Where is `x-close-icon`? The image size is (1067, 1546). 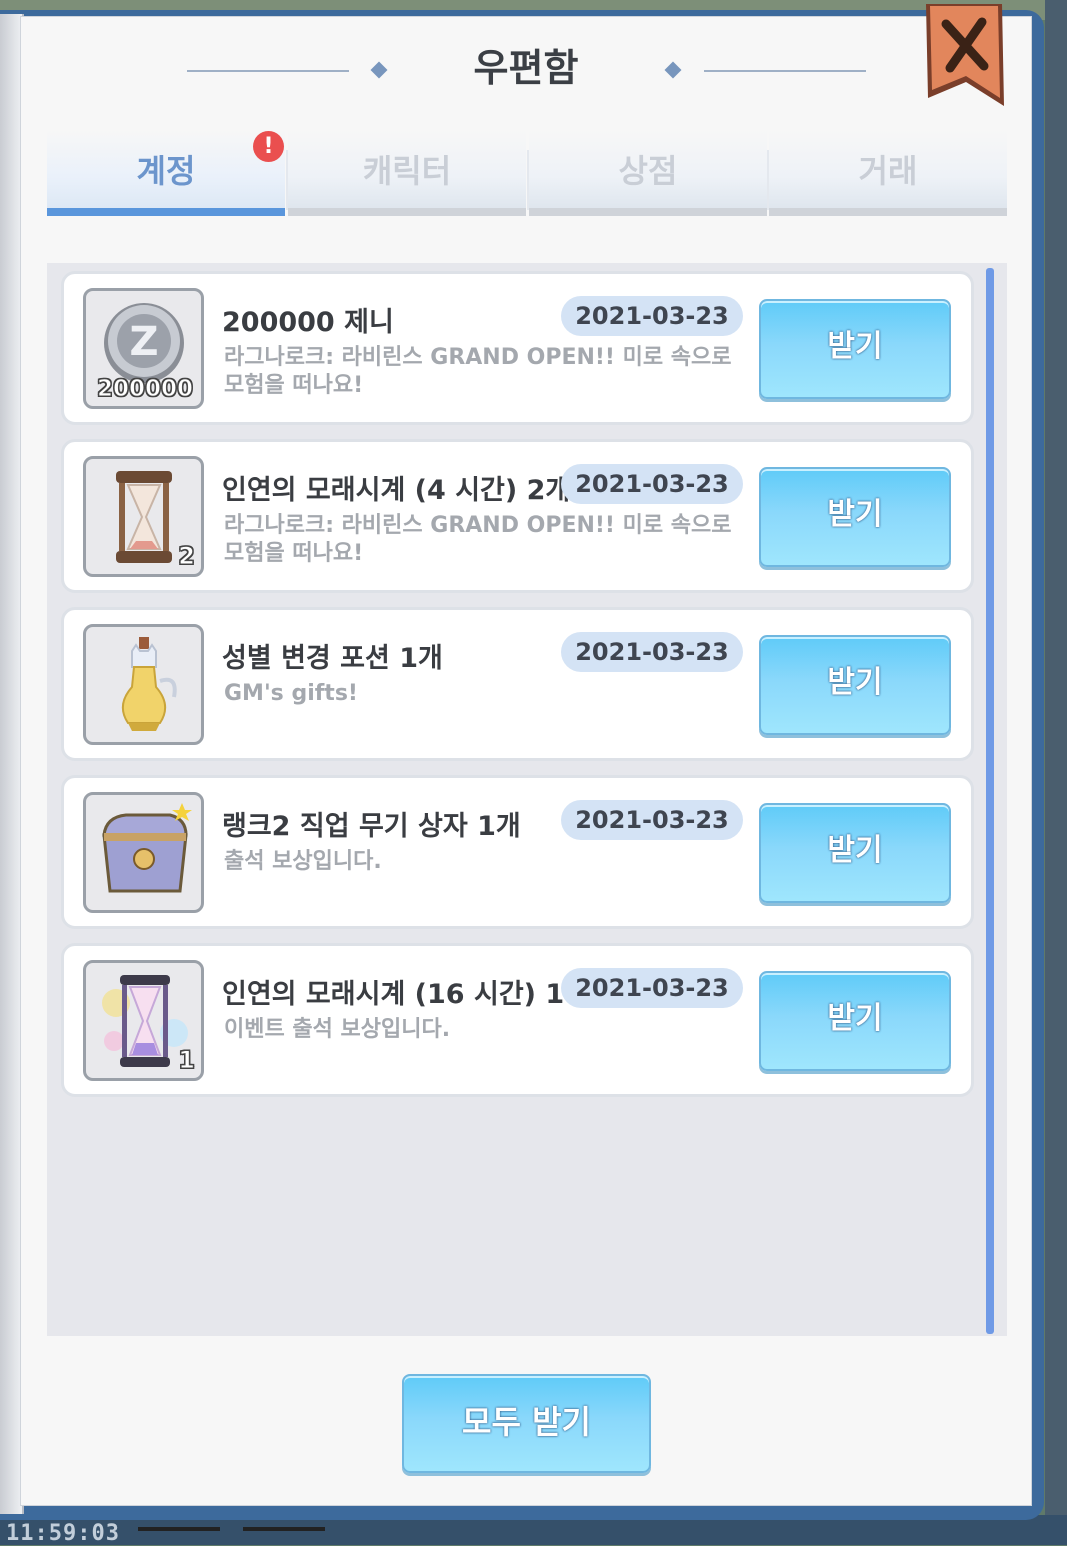
x-close-icon is located at coordinates (965, 55).